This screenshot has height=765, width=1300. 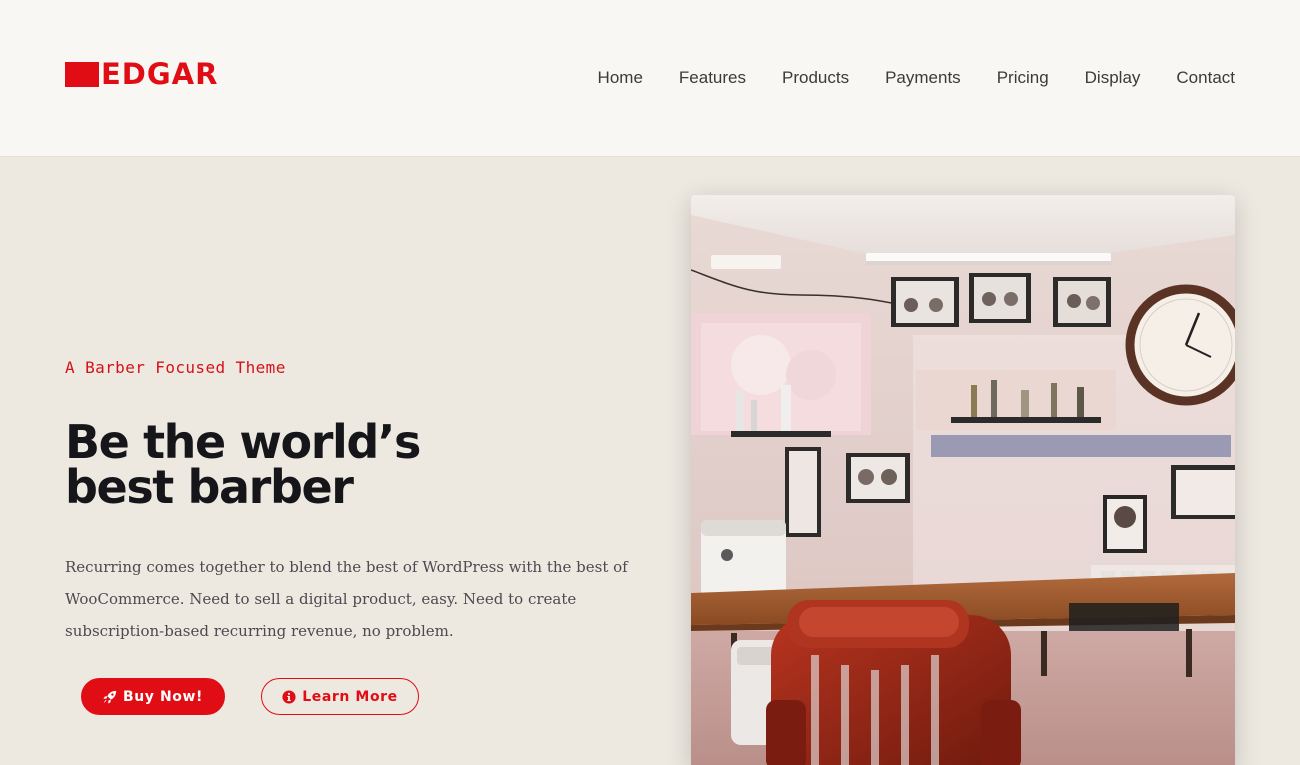 I want to click on rocket-icon, so click(x=110, y=697).